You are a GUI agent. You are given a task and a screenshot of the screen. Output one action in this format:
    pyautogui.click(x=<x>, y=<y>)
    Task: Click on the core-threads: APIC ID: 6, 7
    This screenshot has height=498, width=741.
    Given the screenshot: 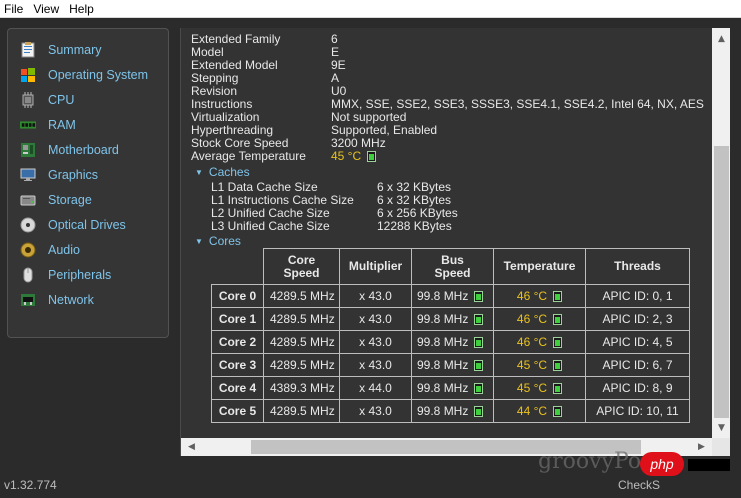 What is the action you would take?
    pyautogui.click(x=637, y=365)
    